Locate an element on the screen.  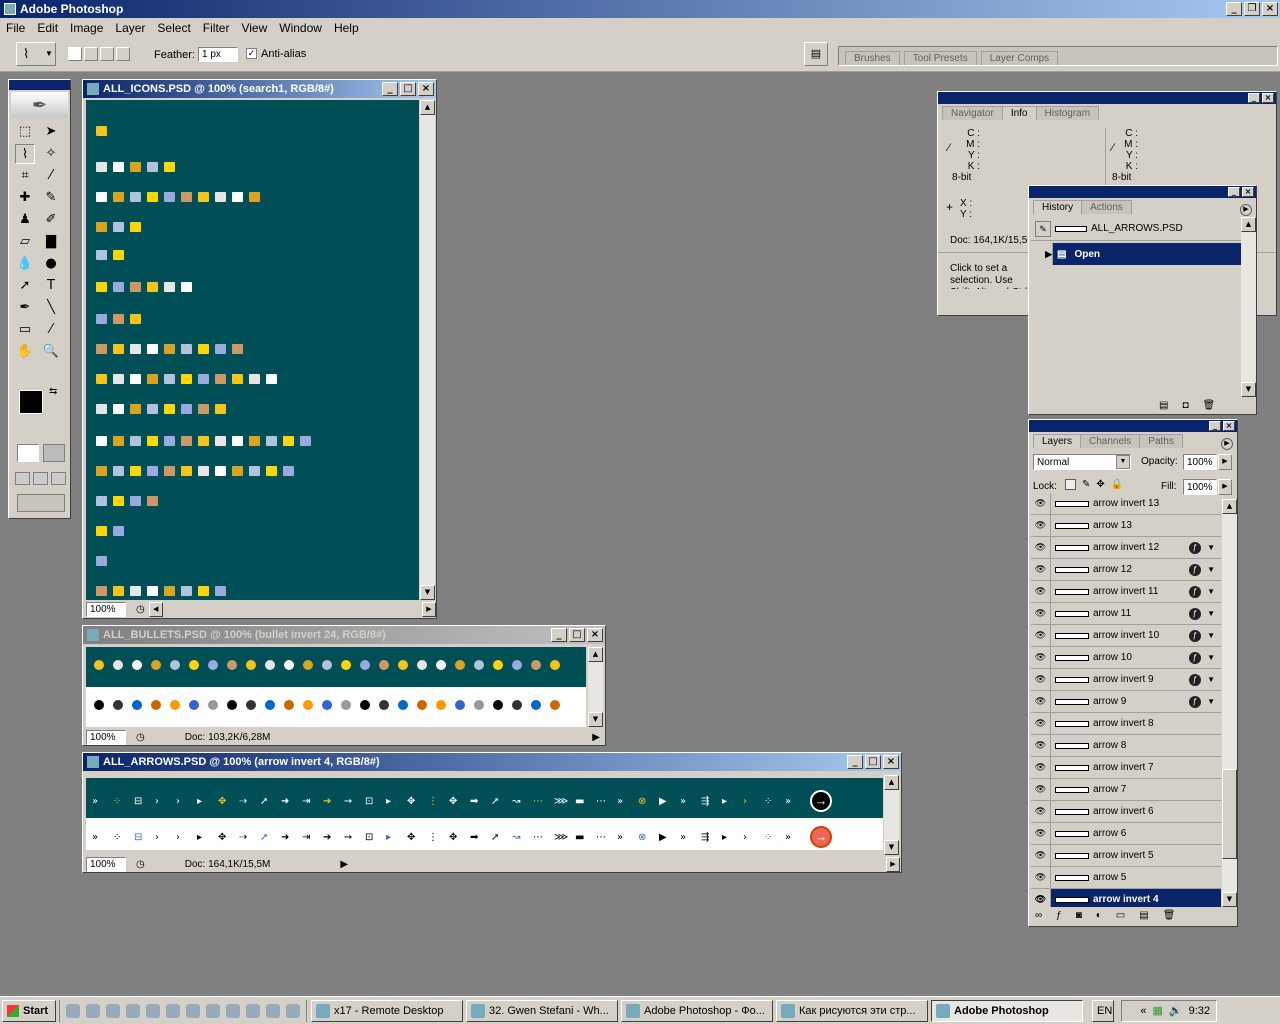
trash-icon: 🗑 is located at coordinates (1209, 405).